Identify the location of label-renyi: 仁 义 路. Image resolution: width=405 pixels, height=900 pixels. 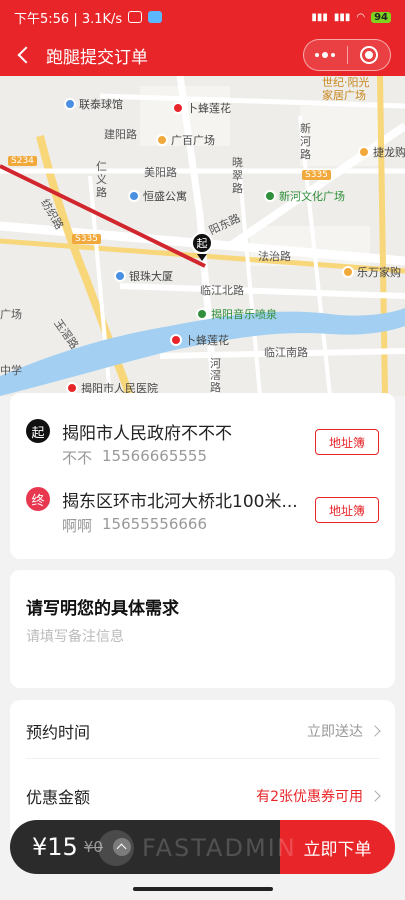
(101, 179).